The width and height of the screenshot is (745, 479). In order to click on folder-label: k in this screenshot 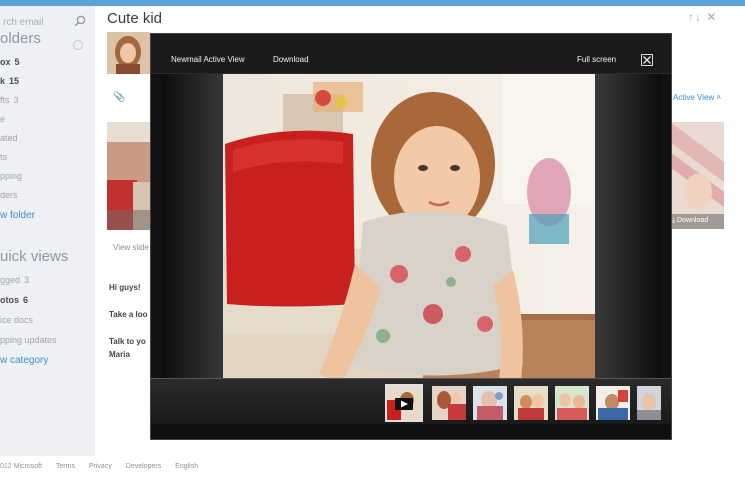, I will do `click(3, 81)`.